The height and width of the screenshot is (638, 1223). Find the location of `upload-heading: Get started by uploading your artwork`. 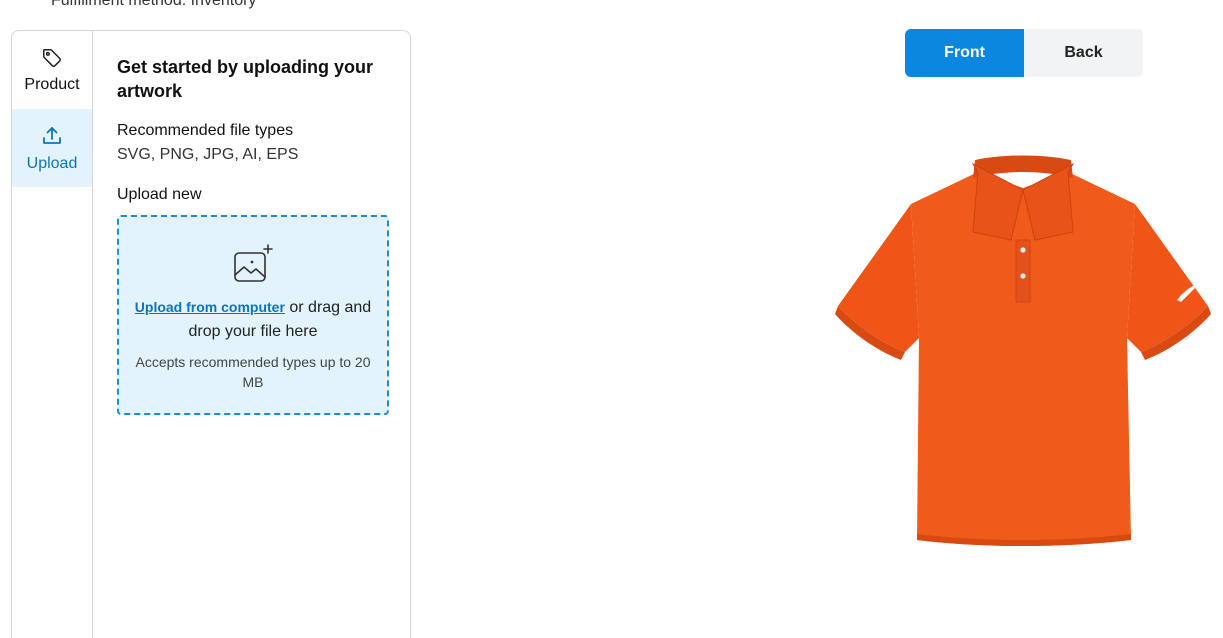

upload-heading: Get started by uploading your artwork is located at coordinates (245, 79).